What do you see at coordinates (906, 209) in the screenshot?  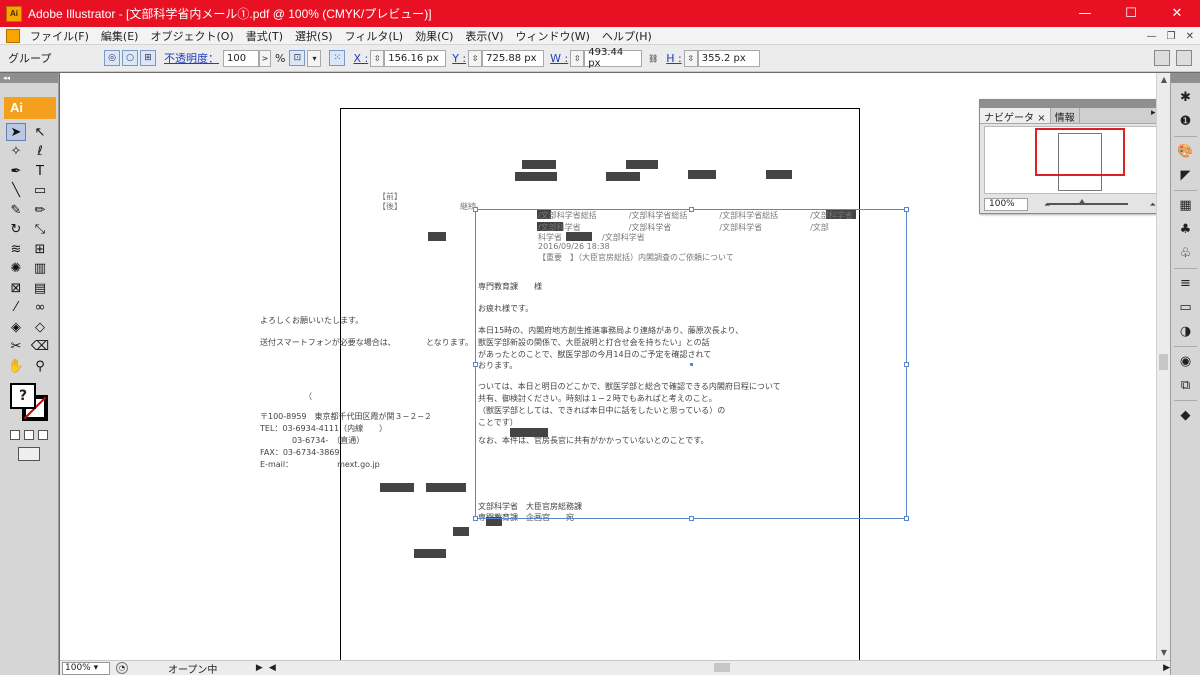 I see `resize-handle-top-right` at bounding box center [906, 209].